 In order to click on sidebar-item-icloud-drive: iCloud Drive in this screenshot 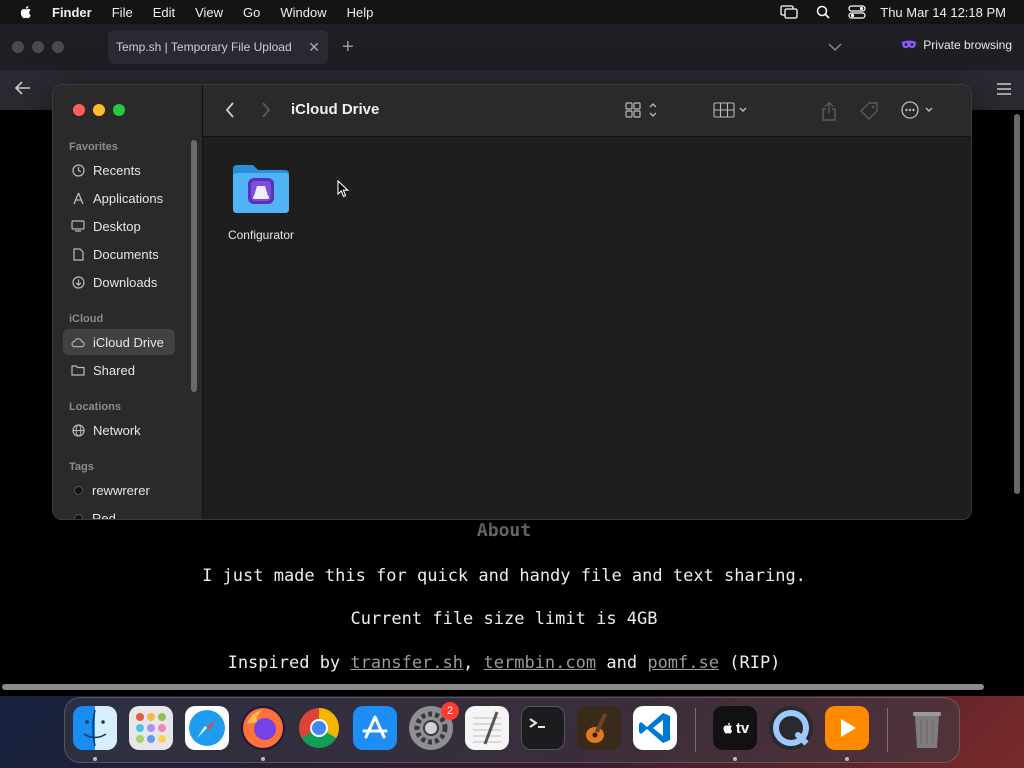, I will do `click(119, 342)`.